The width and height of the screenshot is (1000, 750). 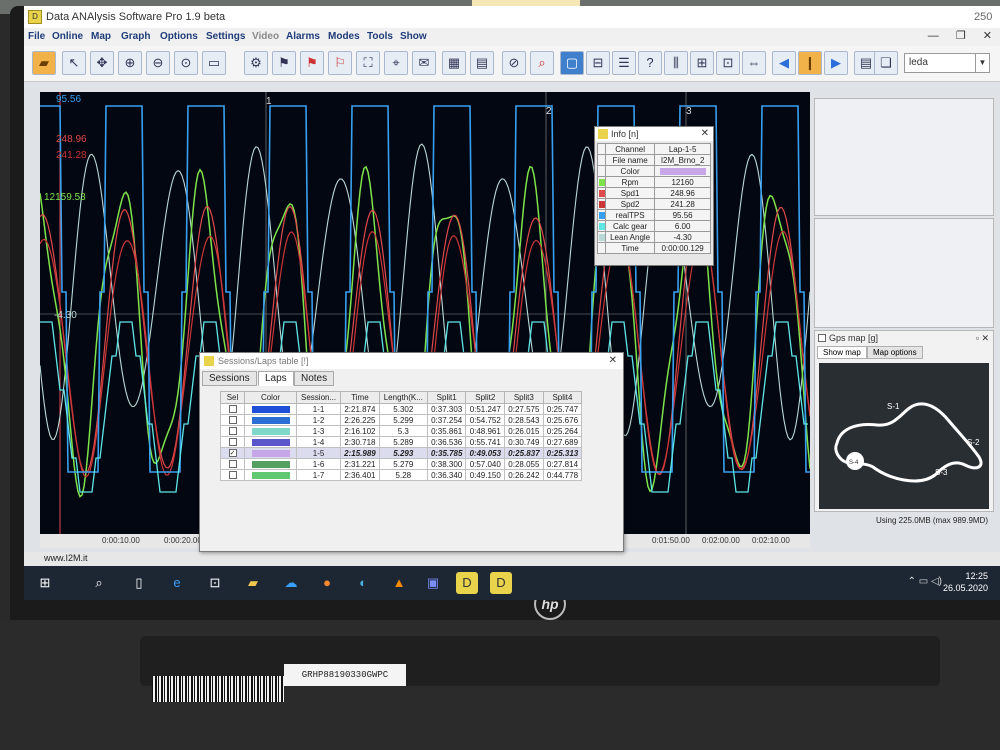 I want to click on menu-online: Online, so click(x=67, y=36).